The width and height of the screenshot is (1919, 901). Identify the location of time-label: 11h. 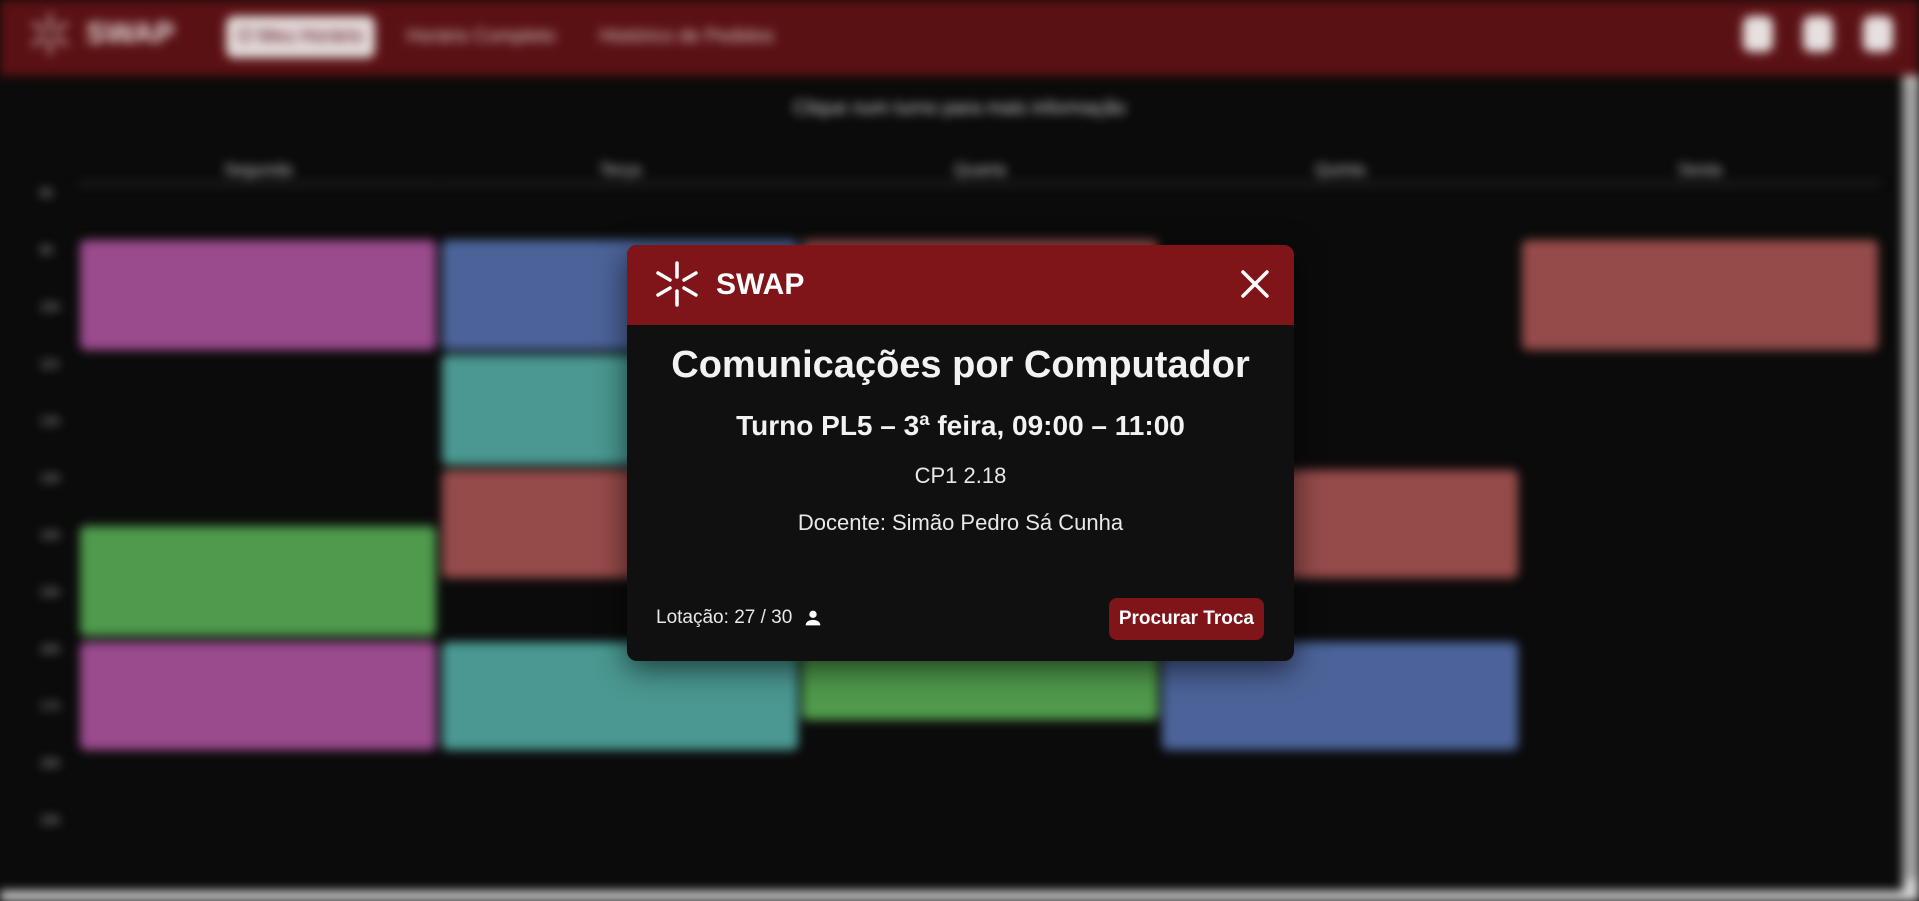
(50, 364).